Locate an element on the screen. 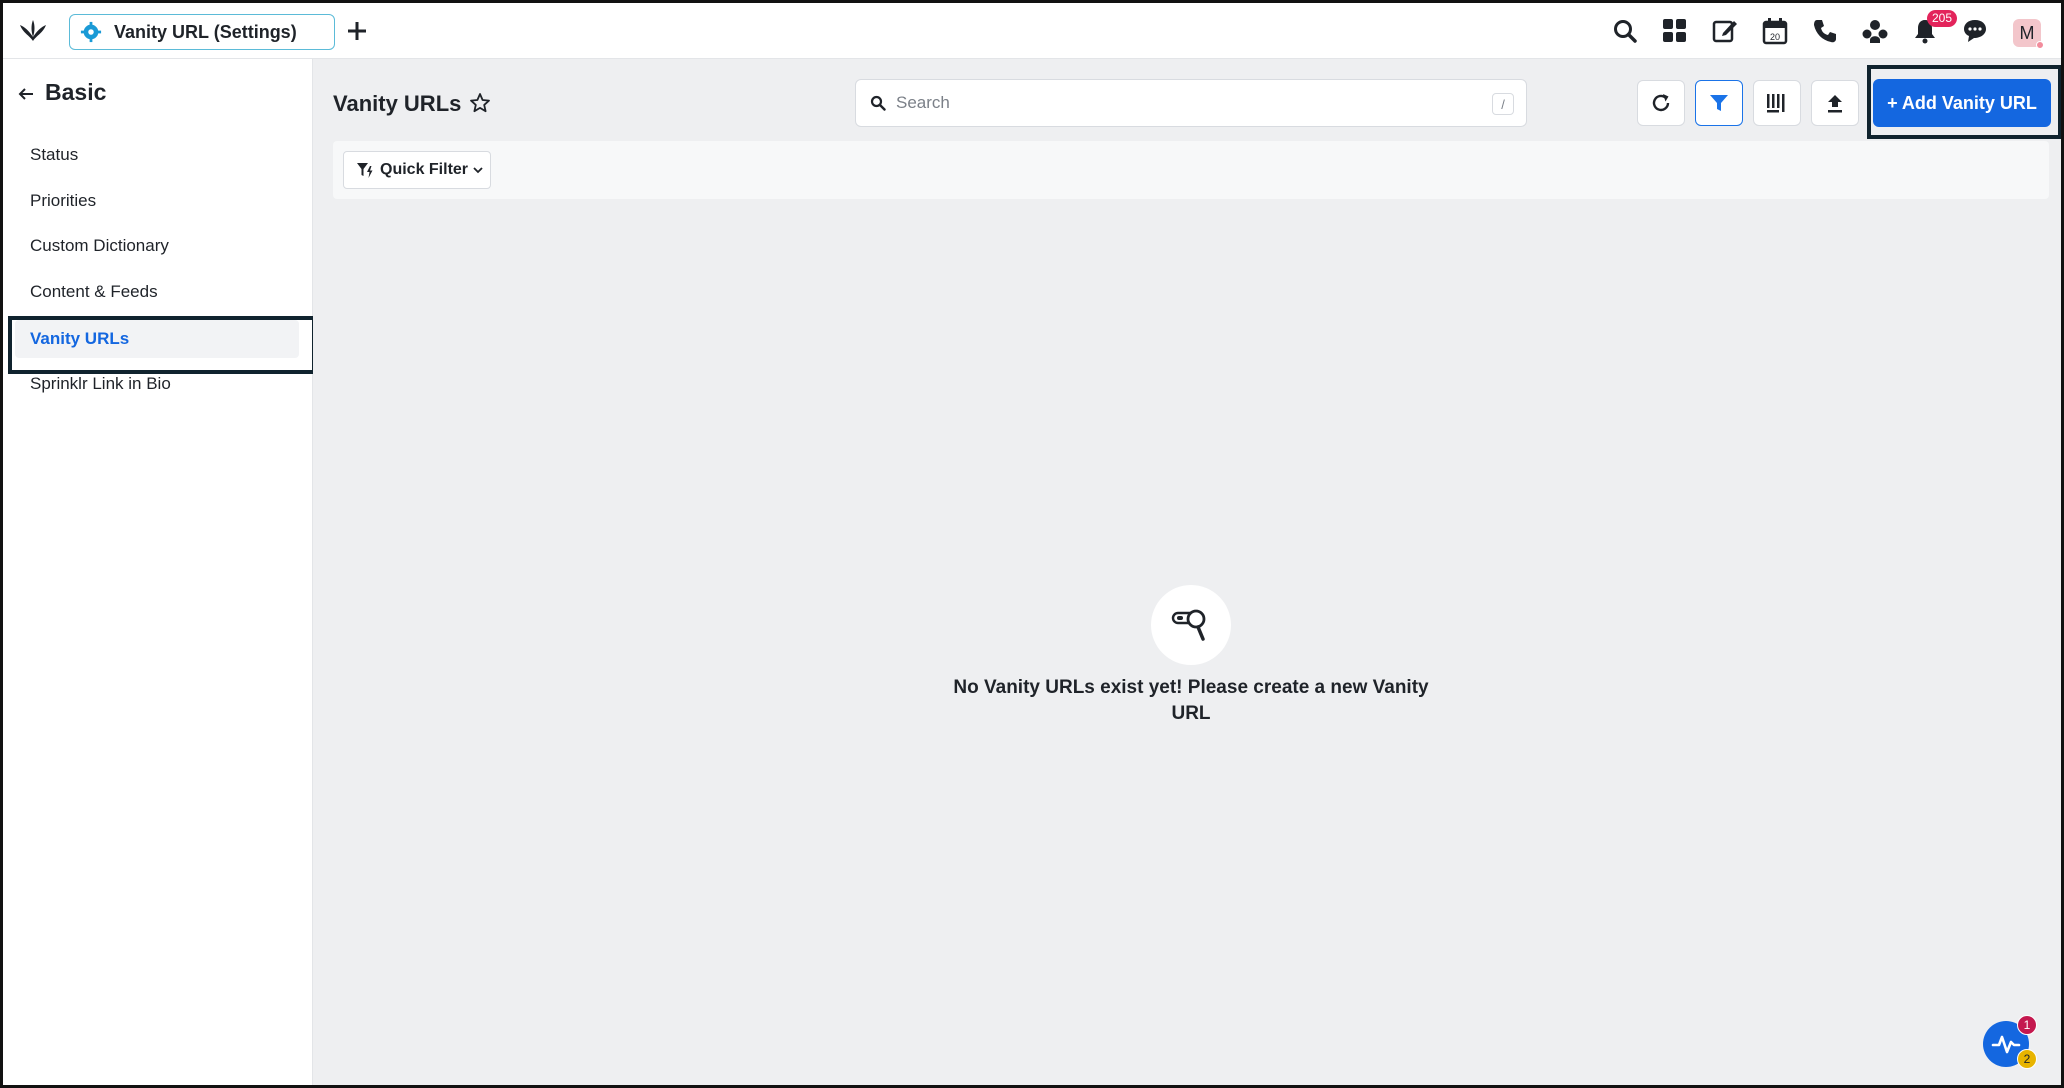 The width and height of the screenshot is (2064, 1088). filter-bar: Quick Filter is located at coordinates (1191, 170).